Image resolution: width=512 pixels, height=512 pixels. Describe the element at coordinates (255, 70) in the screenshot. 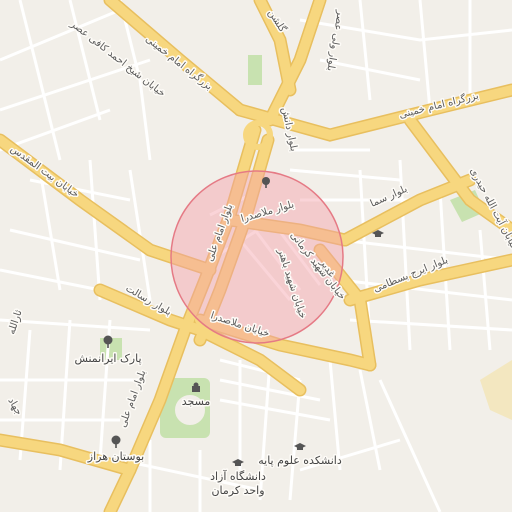

I see `park-area` at that location.